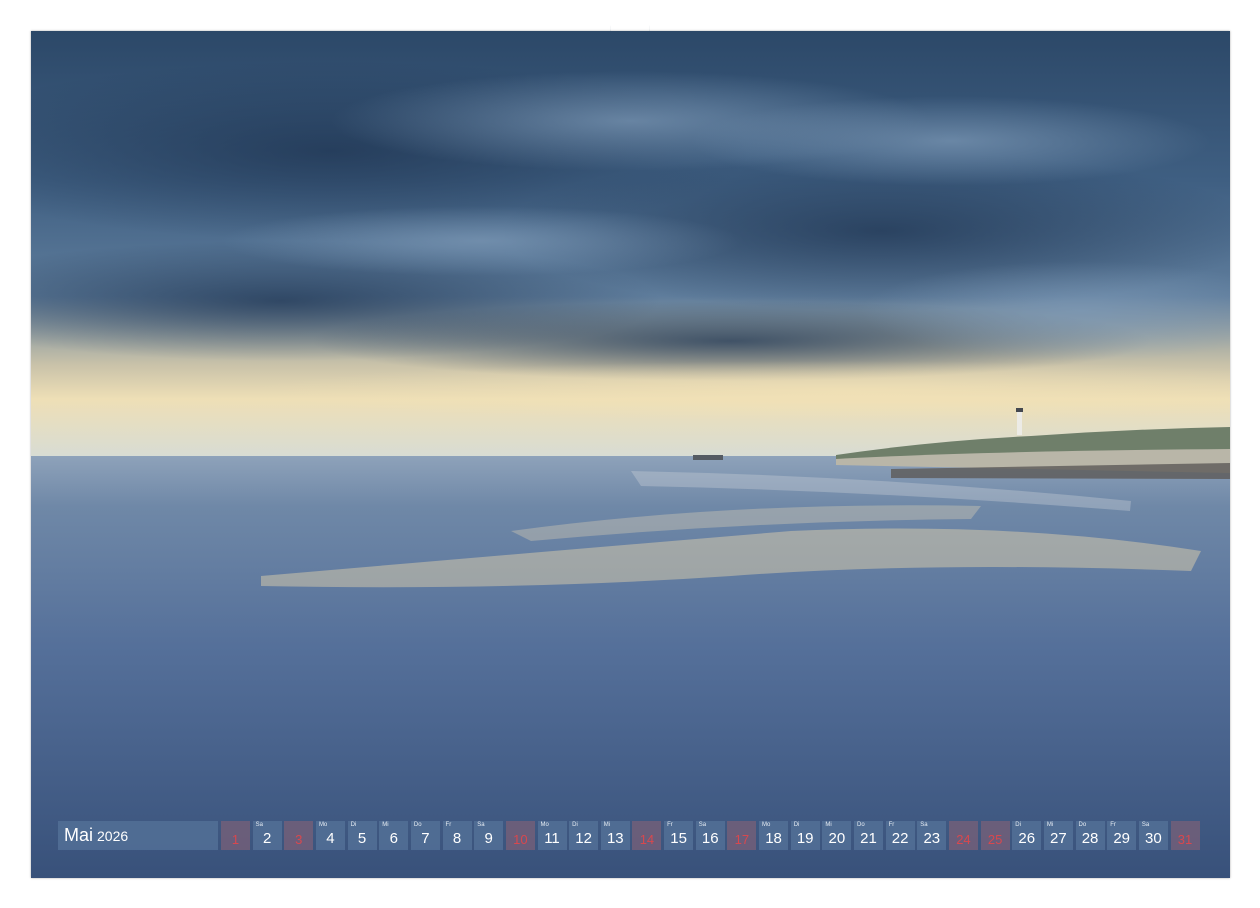 The image size is (1260, 908). I want to click on calendar-day: Di 5, so click(362, 835).